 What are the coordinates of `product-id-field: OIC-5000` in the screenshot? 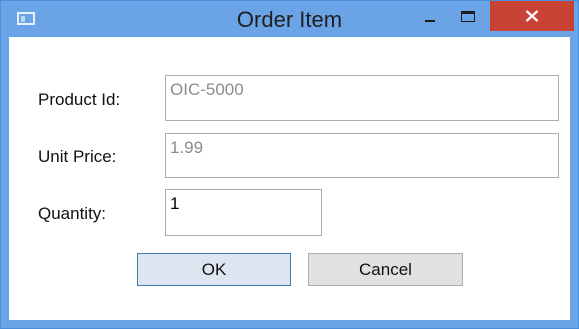 It's located at (362, 98).